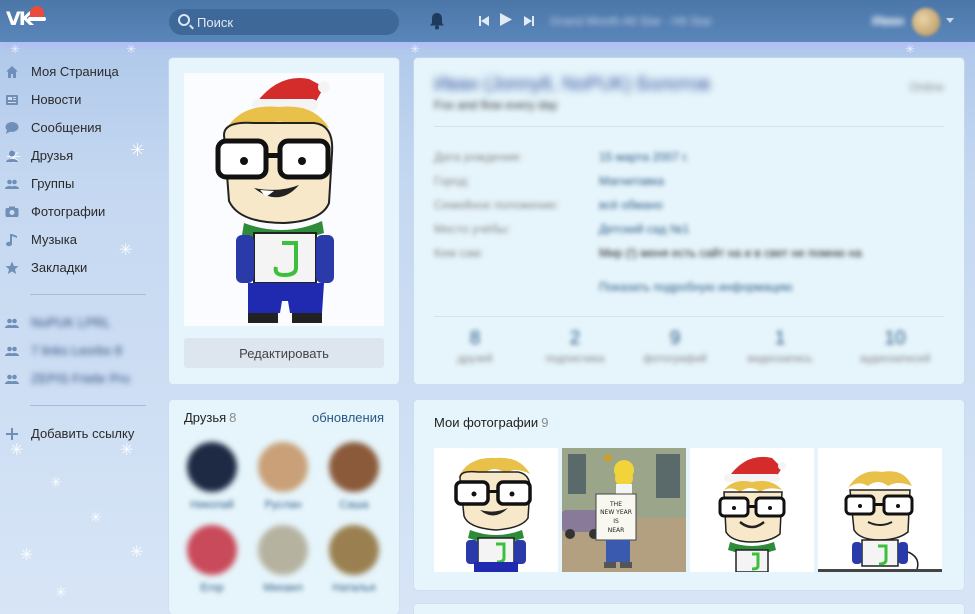 The image size is (975, 614). I want to click on counter-label: фотографий, so click(675, 359).